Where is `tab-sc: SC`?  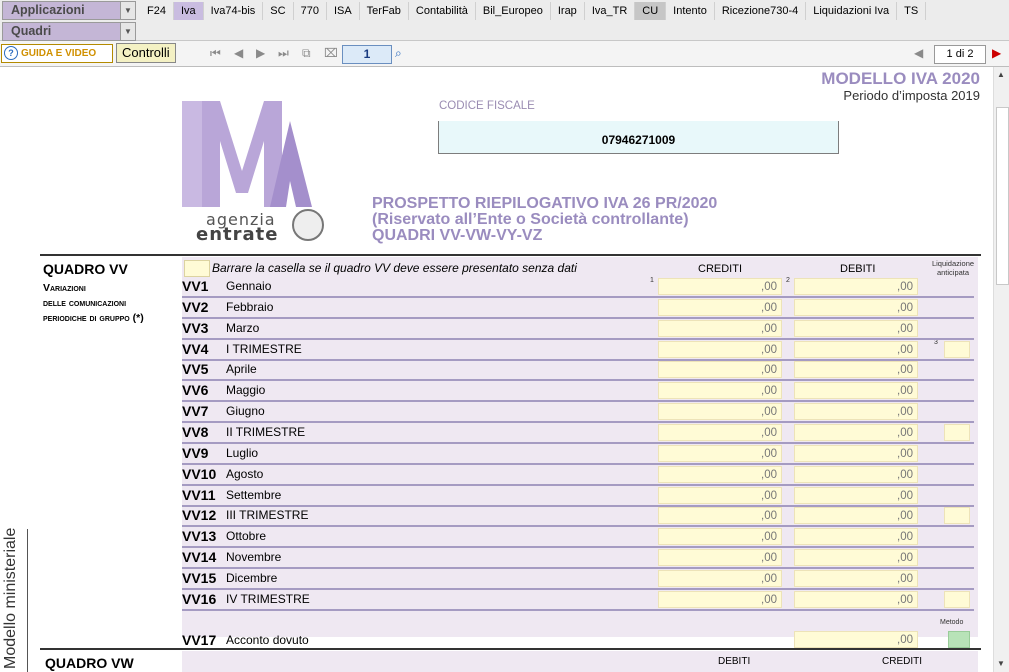 tab-sc: SC is located at coordinates (278, 11).